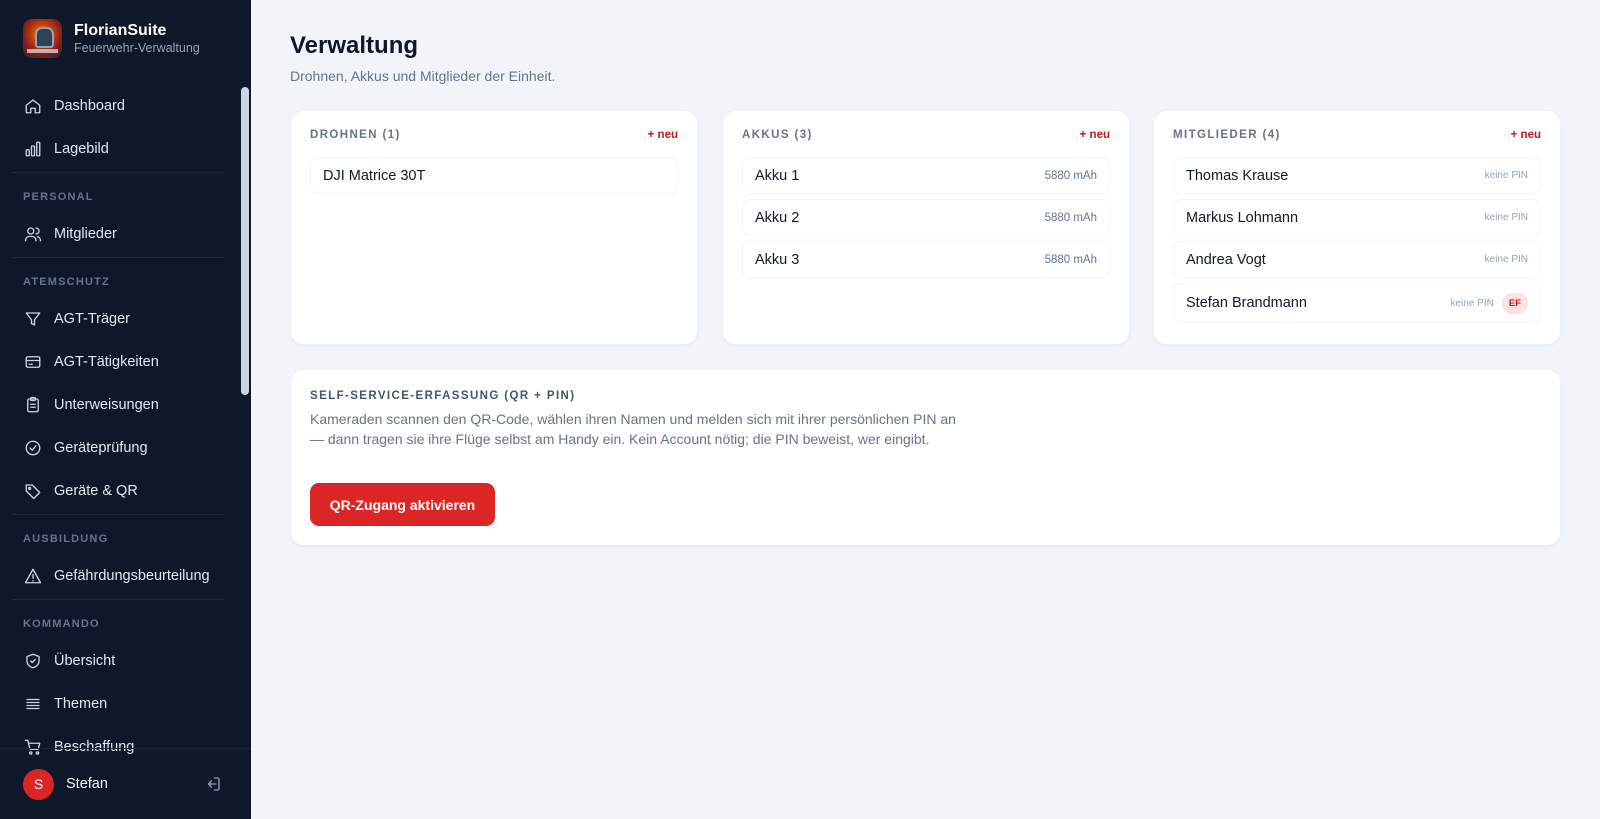 The height and width of the screenshot is (819, 1600). Describe the element at coordinates (443, 396) in the screenshot. I see `self-service-title: SELF-SERVICE-ERFASSUNG (QR + PIN)` at that location.